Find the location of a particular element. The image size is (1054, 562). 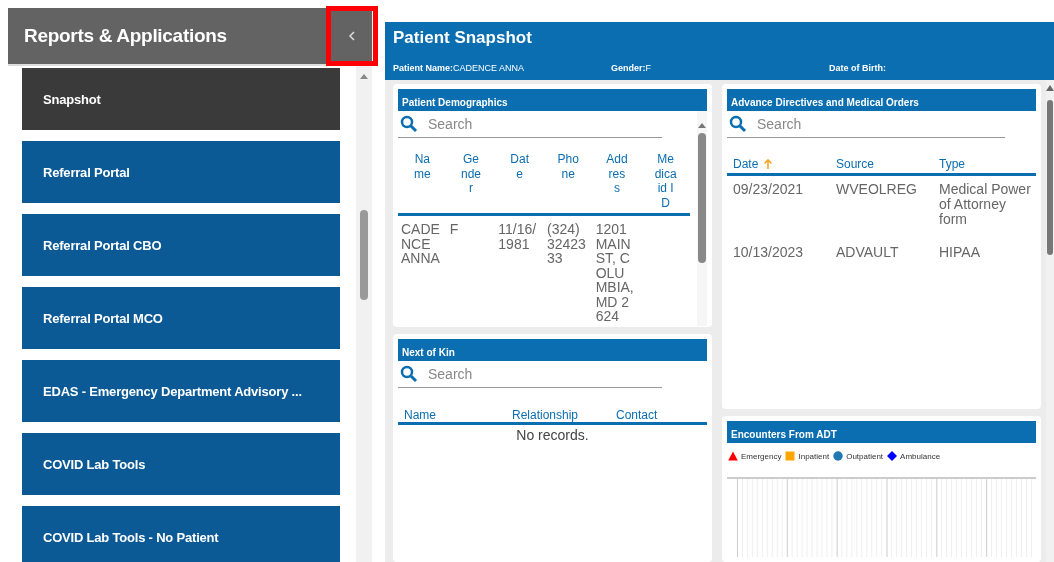

sidebar-item: Referral Portal MCO is located at coordinates (181, 318).